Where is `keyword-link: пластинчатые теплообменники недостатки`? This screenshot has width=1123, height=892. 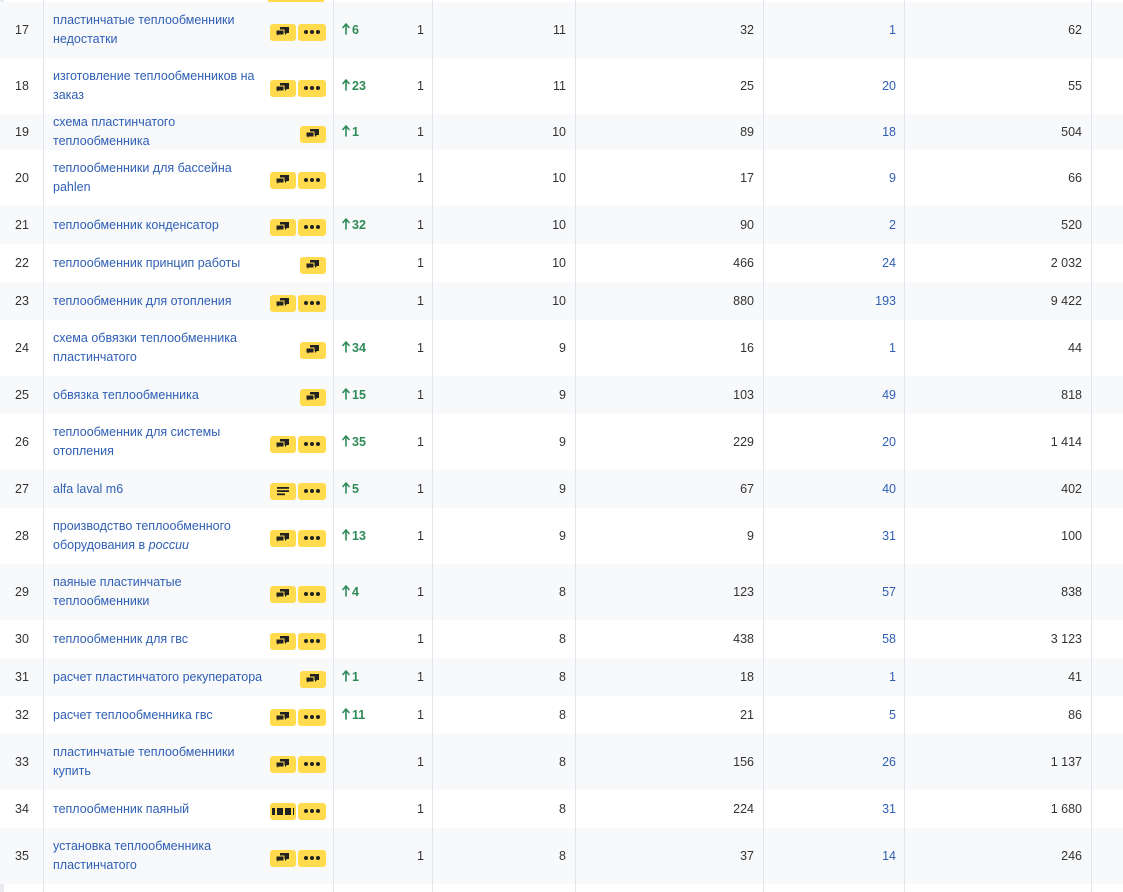
keyword-link: пластинчатые теплообменники недостатки is located at coordinates (160, 30).